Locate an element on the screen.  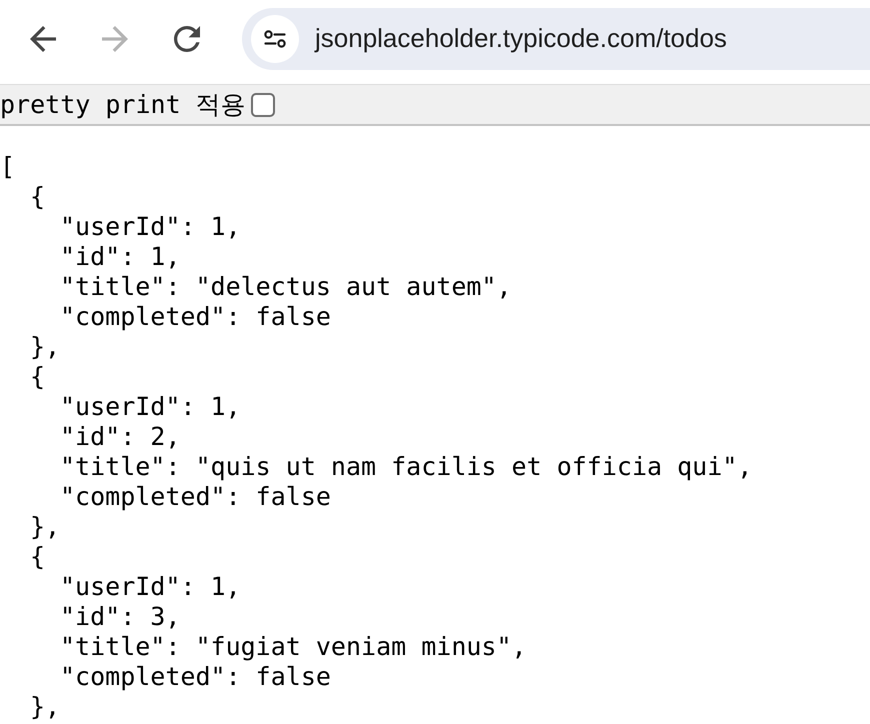
sliders-icon is located at coordinates (275, 39).